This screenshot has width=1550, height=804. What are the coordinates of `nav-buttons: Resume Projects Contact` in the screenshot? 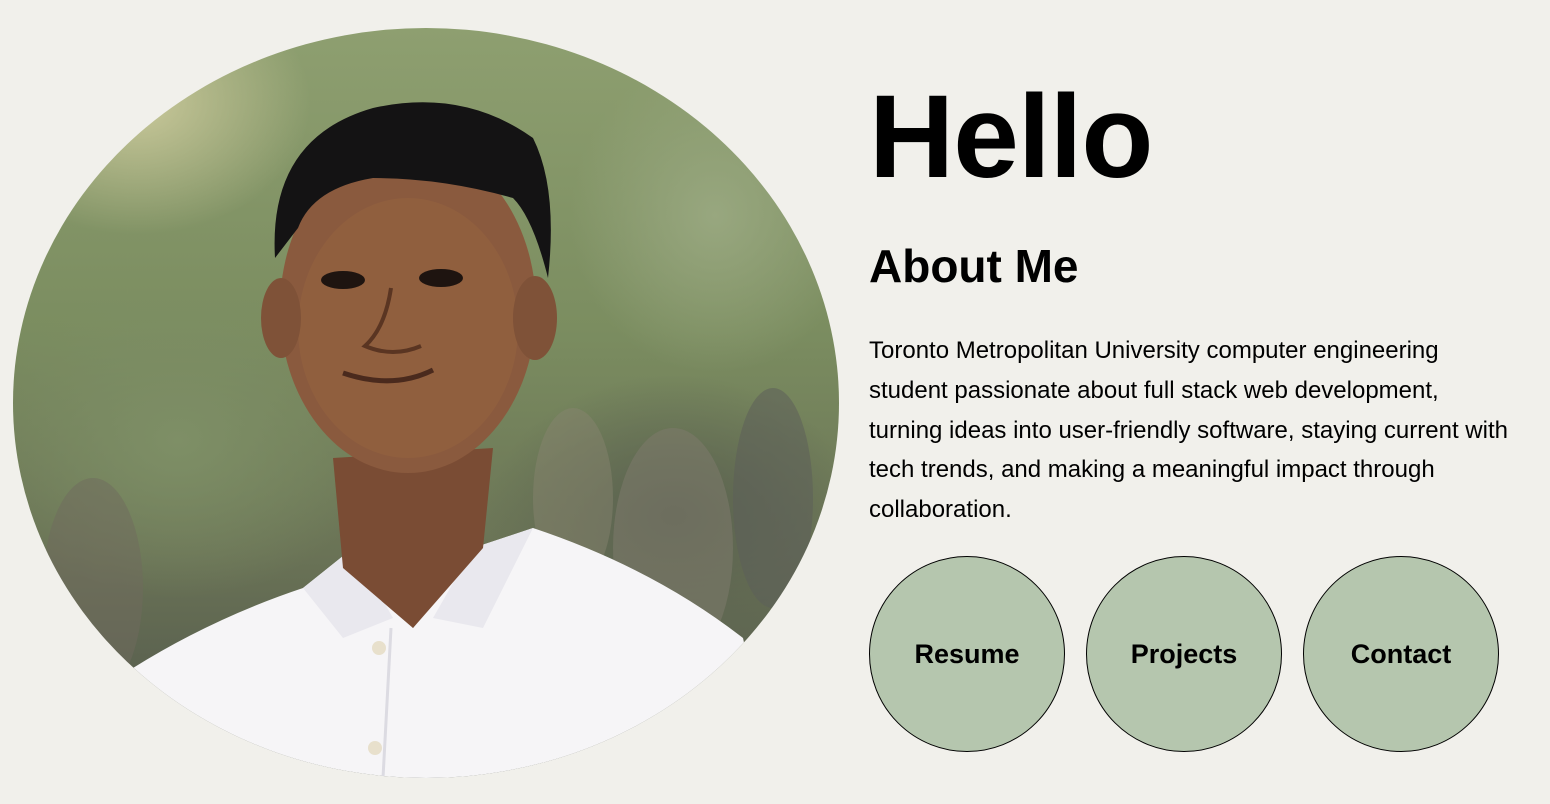 It's located at (1189, 655).